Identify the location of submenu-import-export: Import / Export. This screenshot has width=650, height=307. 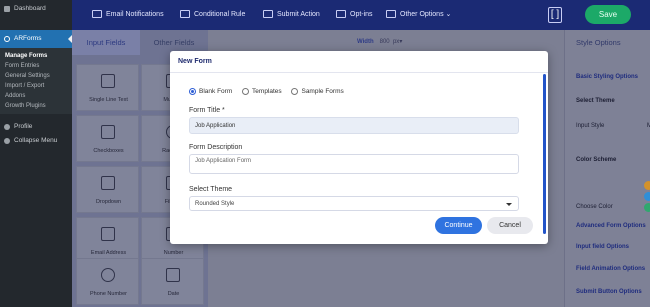
(36, 86).